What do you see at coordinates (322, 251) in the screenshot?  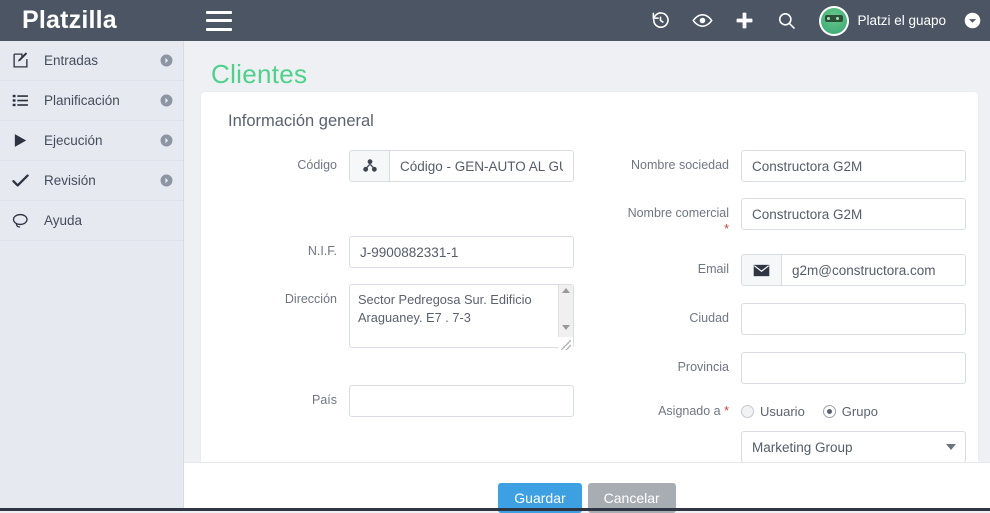 I see `field-label: N.I.F.` at bounding box center [322, 251].